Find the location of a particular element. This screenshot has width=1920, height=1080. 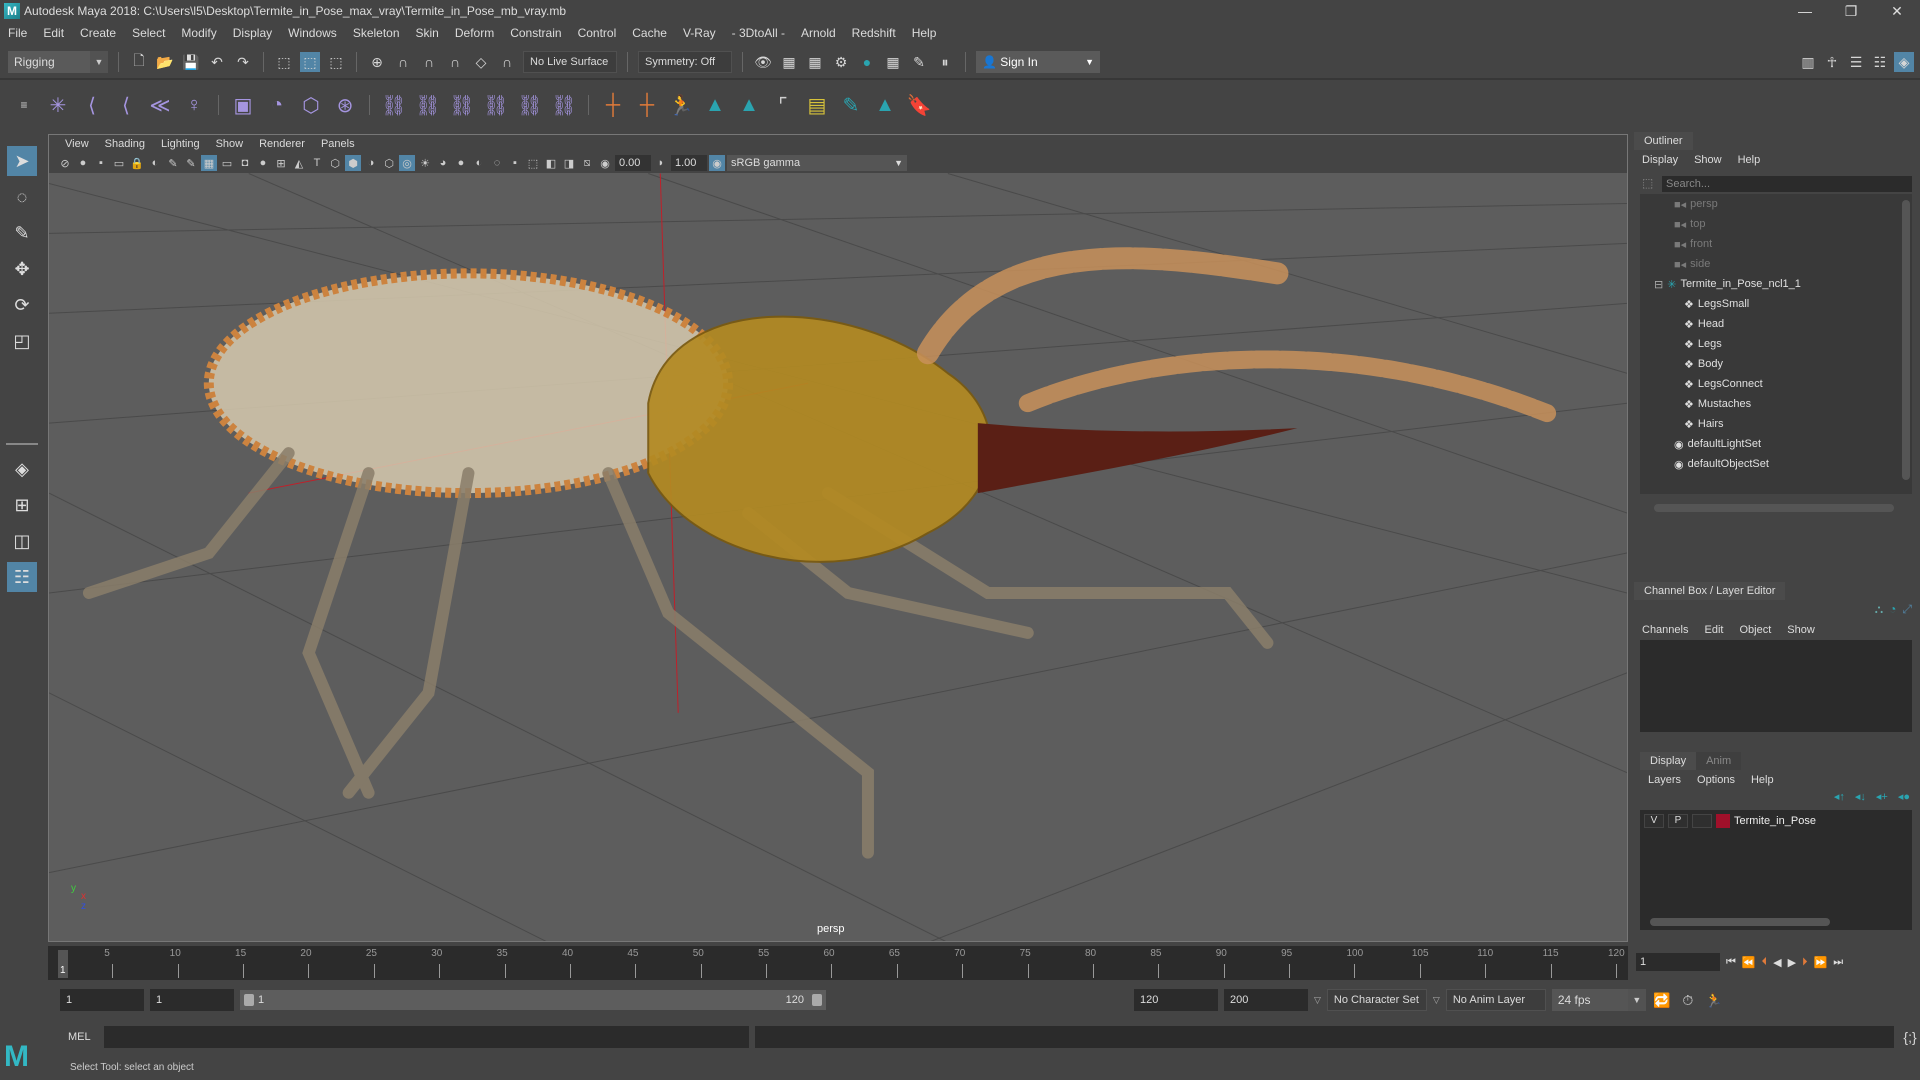

layer-tab-display: Display is located at coordinates (1668, 761).